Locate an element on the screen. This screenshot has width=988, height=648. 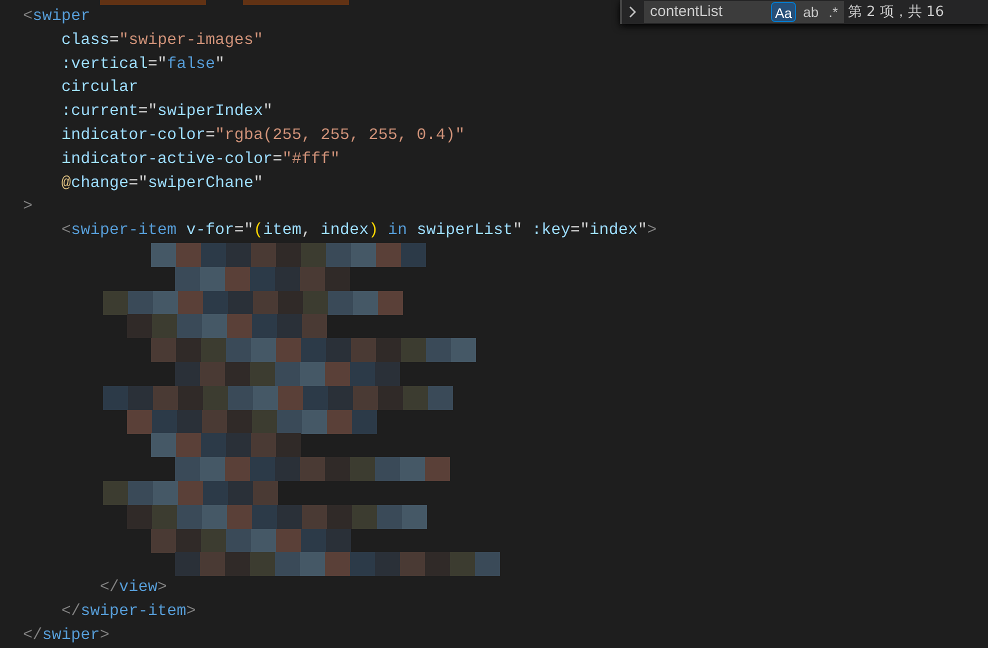
code-line: </swiper-item> is located at coordinates (128, 611).